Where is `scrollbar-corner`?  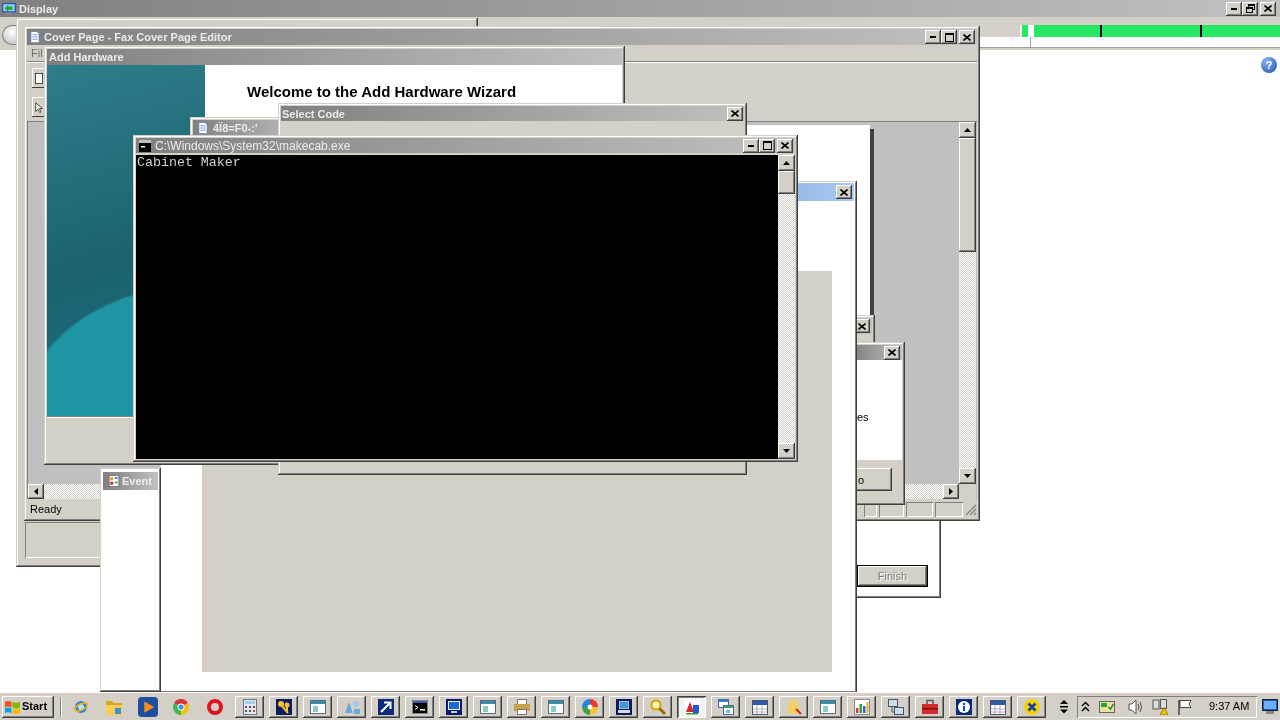
scrollbar-corner is located at coordinates (967, 491).